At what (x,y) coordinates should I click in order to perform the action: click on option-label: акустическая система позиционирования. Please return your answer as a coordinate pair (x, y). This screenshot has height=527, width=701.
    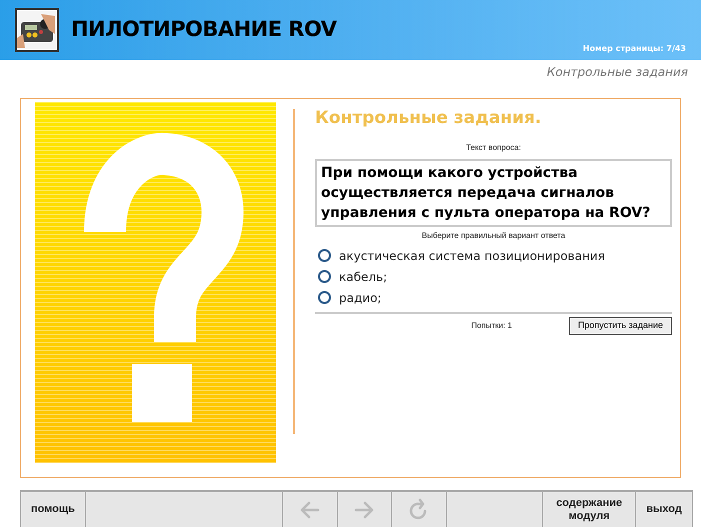
    Looking at the image, I should click on (472, 255).